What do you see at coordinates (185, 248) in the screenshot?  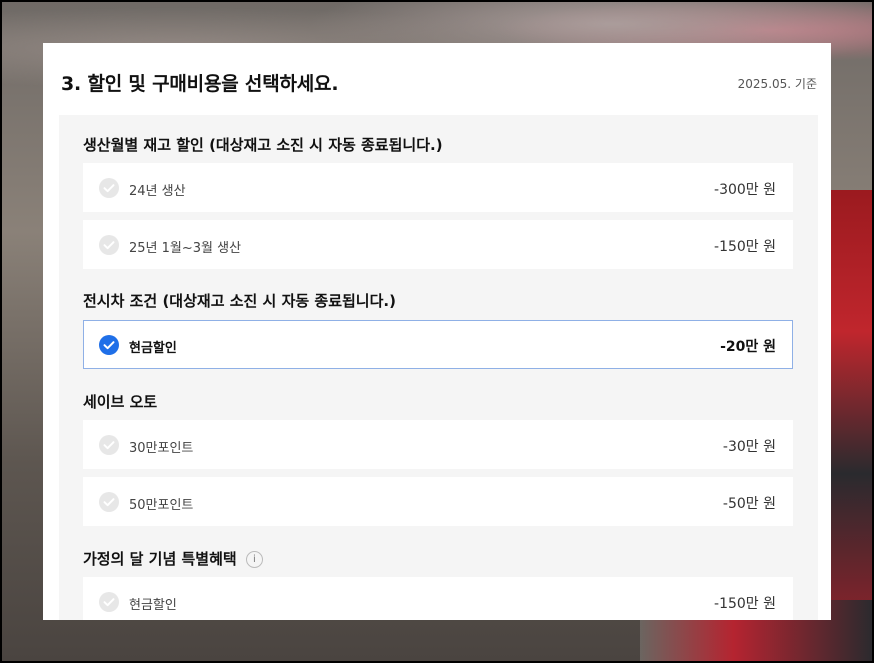 I see `option-label: 25년 1월~3월 생산` at bounding box center [185, 248].